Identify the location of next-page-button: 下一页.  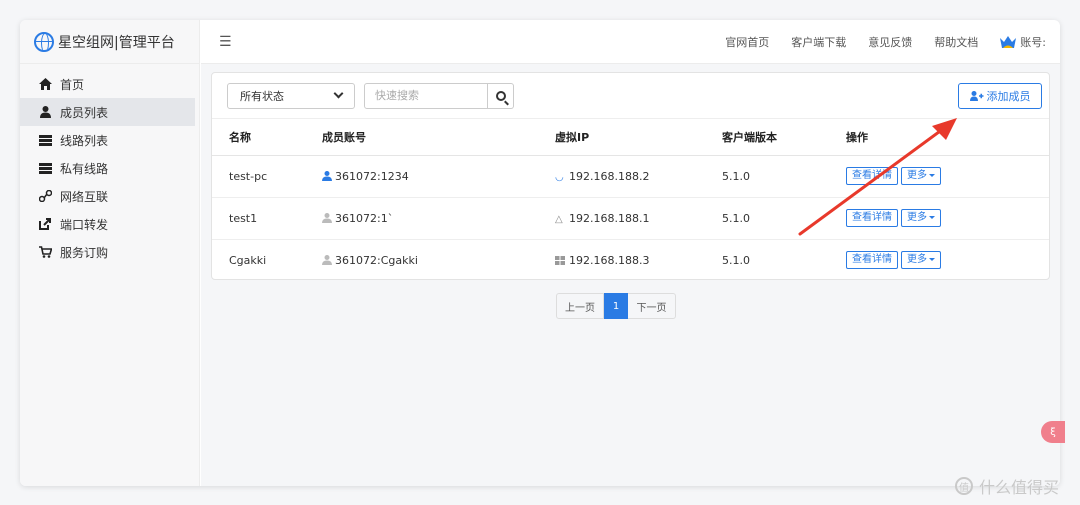
(652, 306).